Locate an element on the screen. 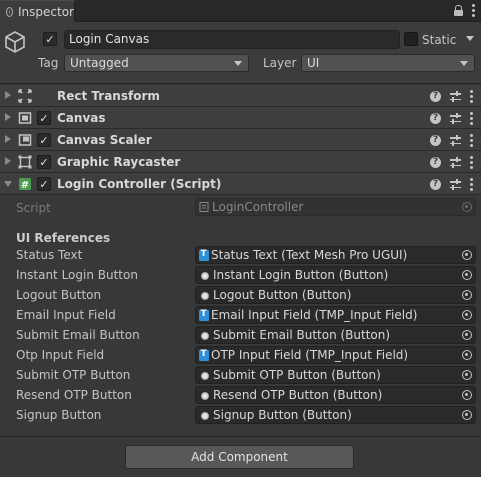 This screenshot has width=481, height=477. field-value: Status Text (Text Mesh Pro UGUI) is located at coordinates (309, 255).